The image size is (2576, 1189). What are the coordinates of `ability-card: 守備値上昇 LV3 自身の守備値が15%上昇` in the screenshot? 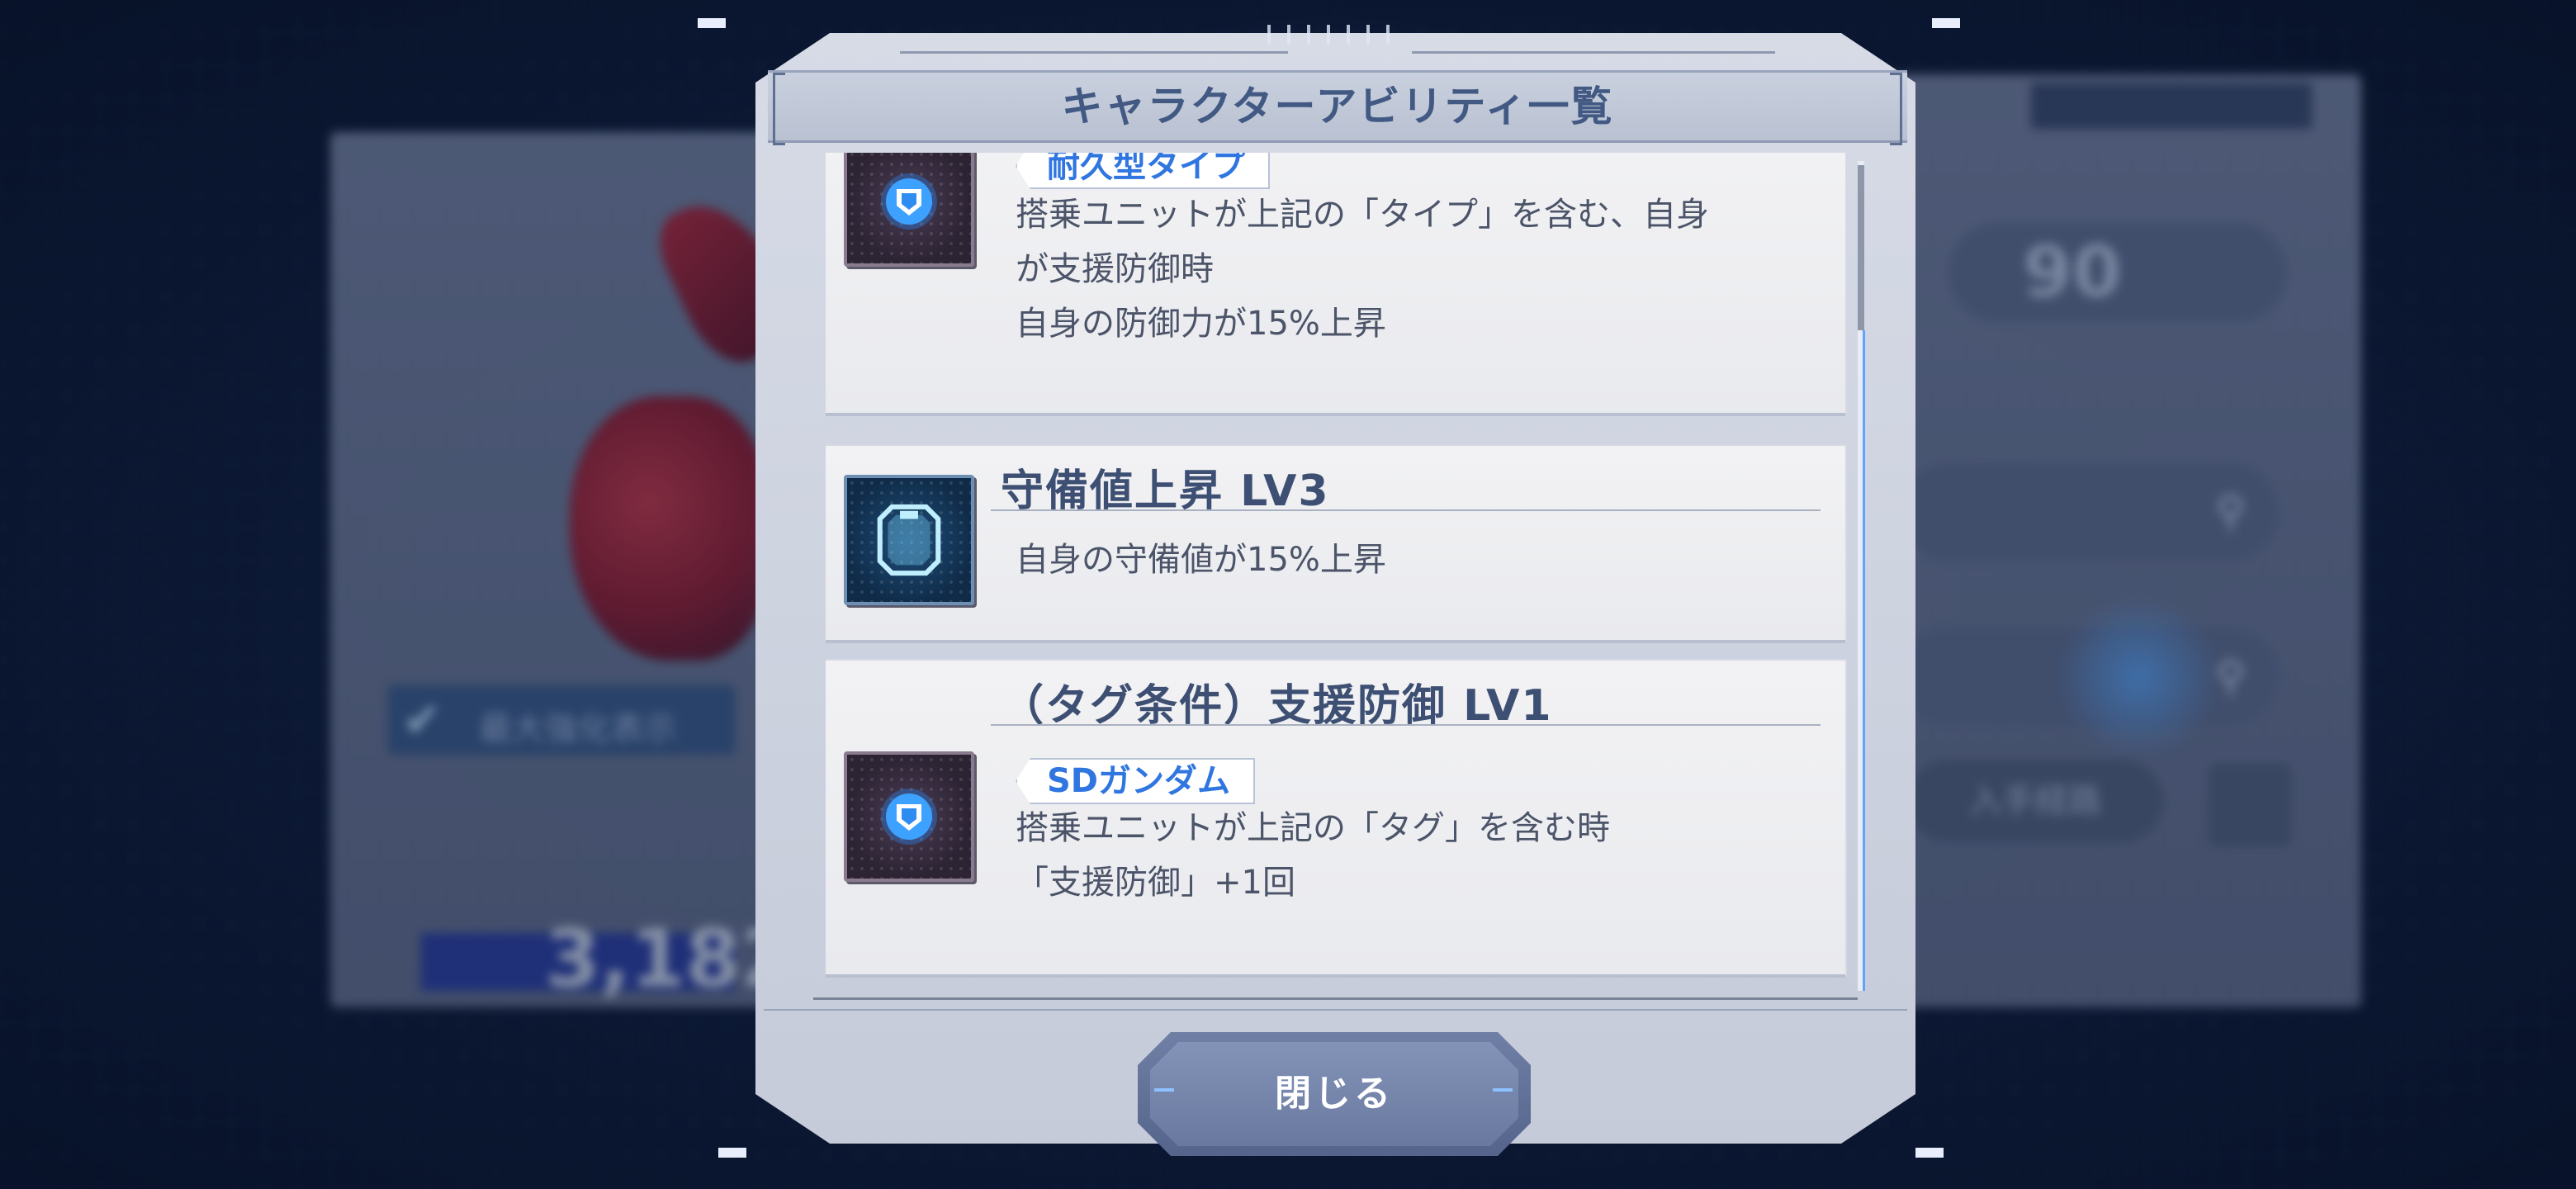 It's located at (1335, 543).